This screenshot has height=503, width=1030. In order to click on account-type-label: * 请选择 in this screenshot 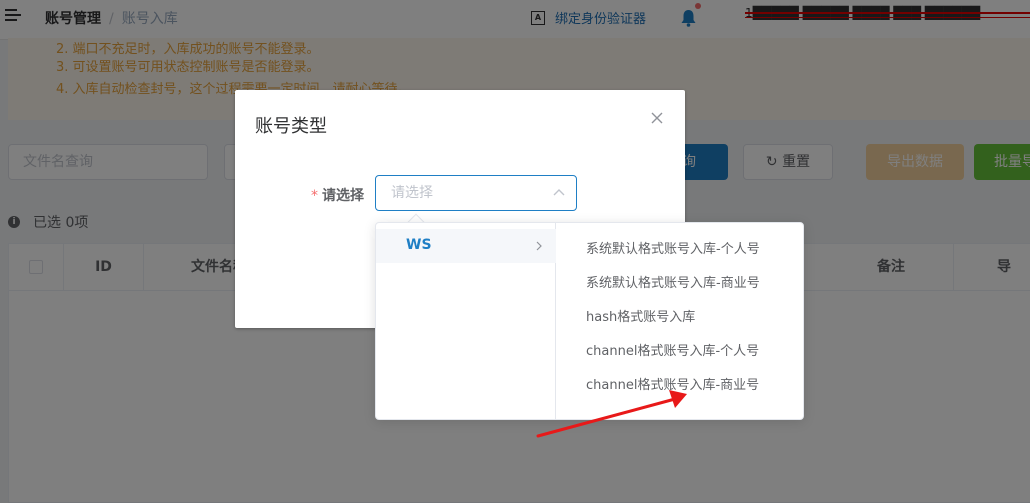, I will do `click(337, 195)`.